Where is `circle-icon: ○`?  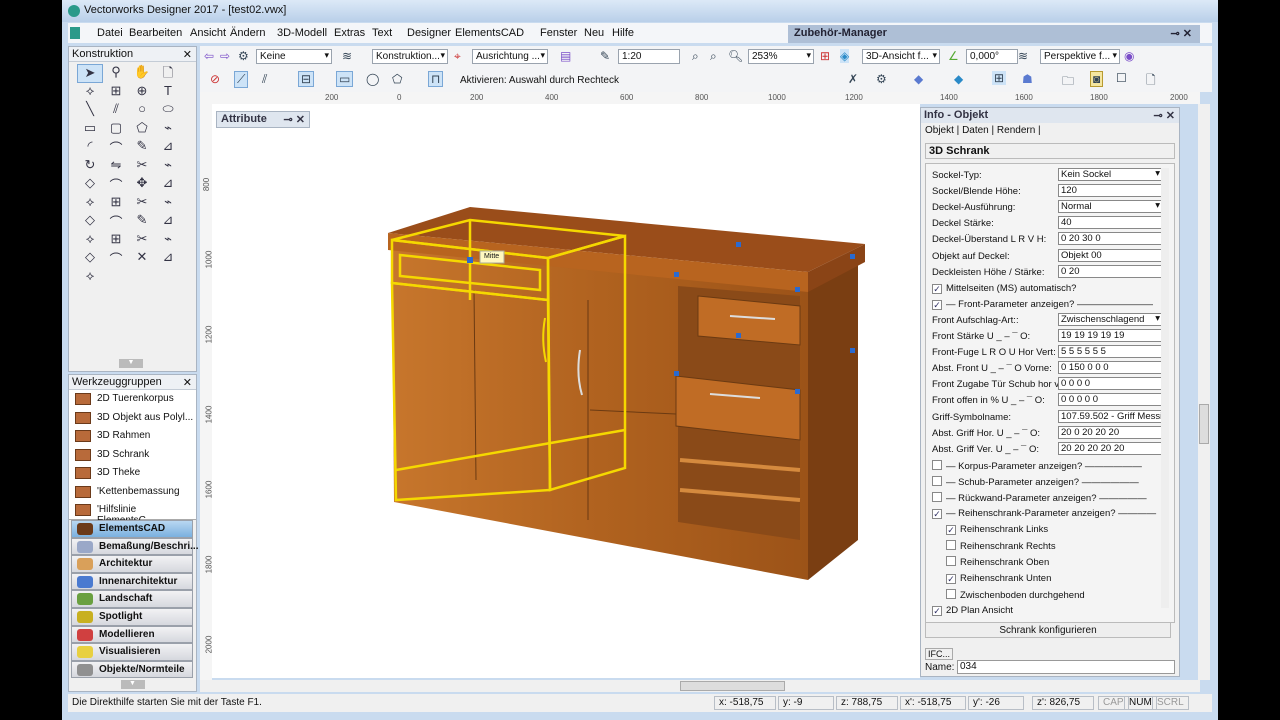
circle-icon: ○ is located at coordinates (142, 110).